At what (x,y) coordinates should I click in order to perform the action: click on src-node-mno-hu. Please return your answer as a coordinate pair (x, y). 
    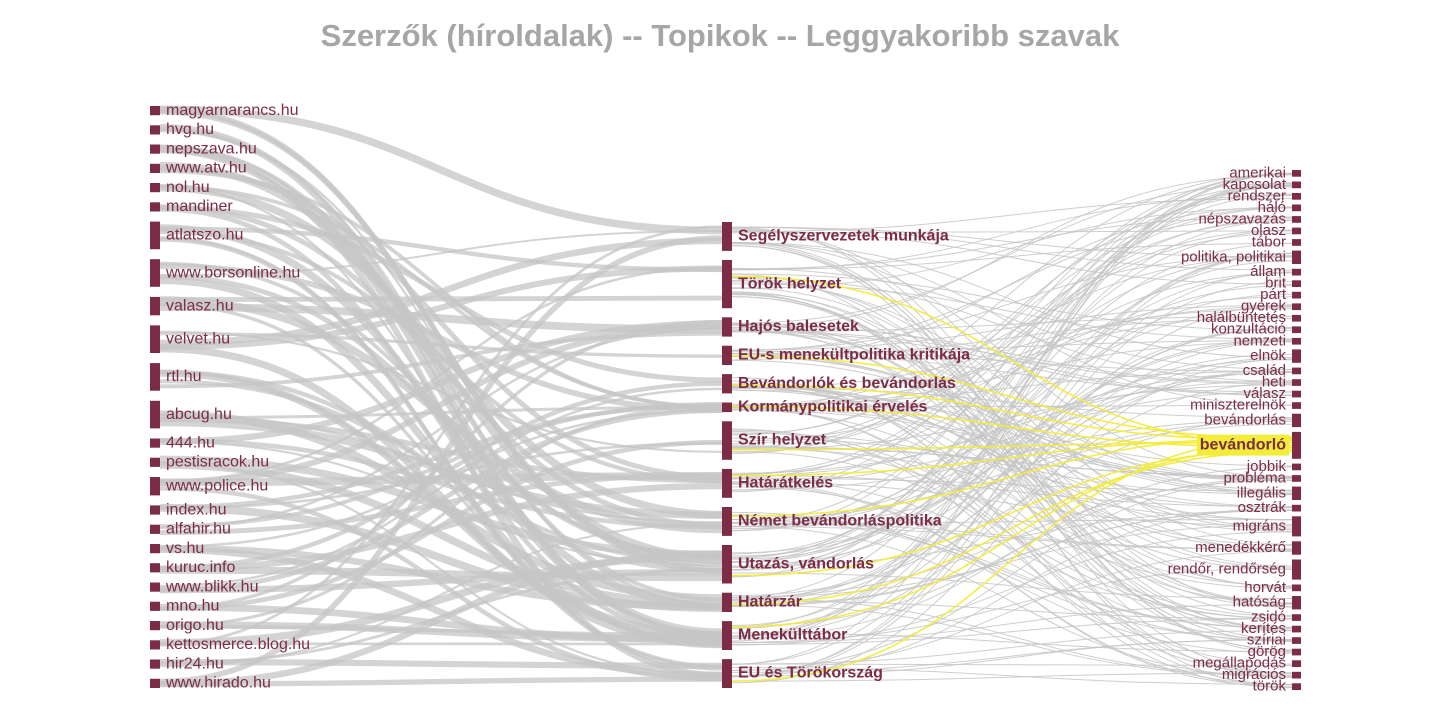
    Looking at the image, I should click on (155, 606).